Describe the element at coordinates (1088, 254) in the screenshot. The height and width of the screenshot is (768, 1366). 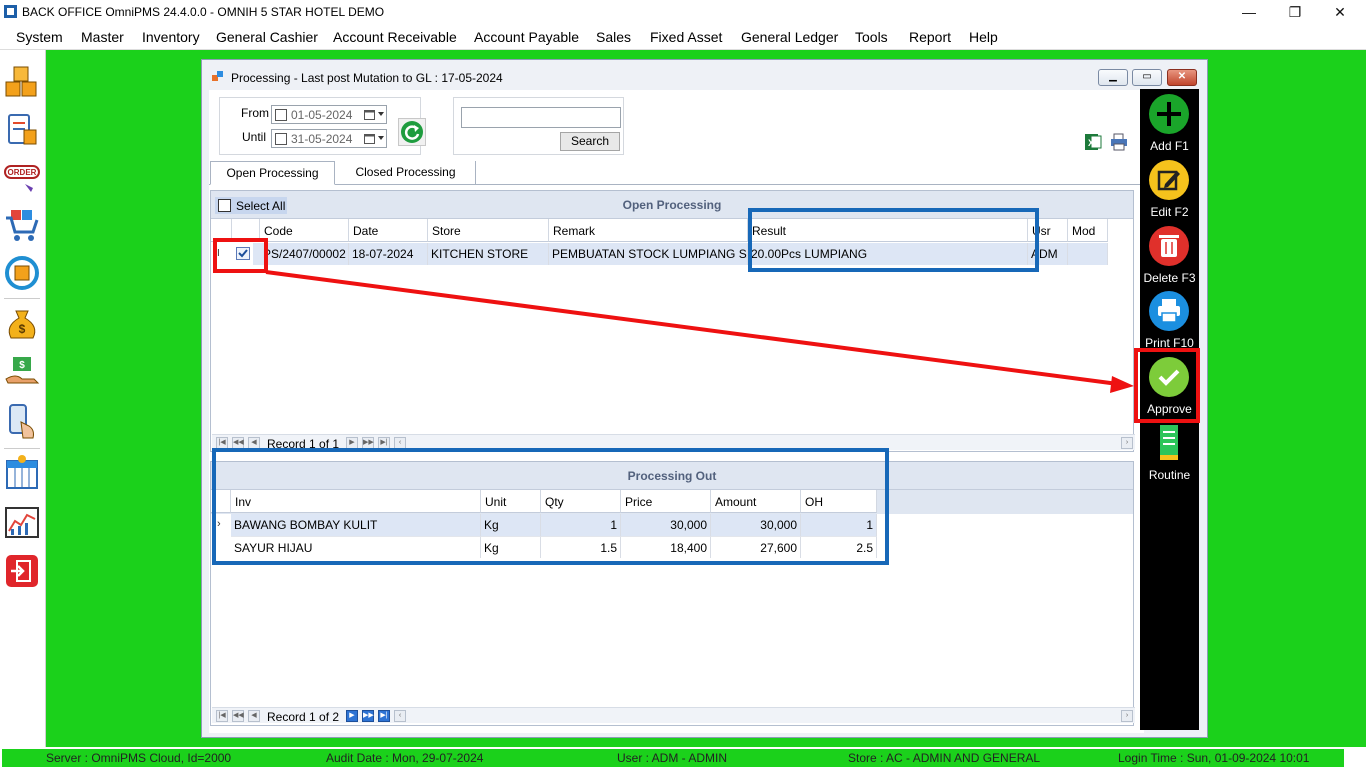
I see `cell-mod` at that location.